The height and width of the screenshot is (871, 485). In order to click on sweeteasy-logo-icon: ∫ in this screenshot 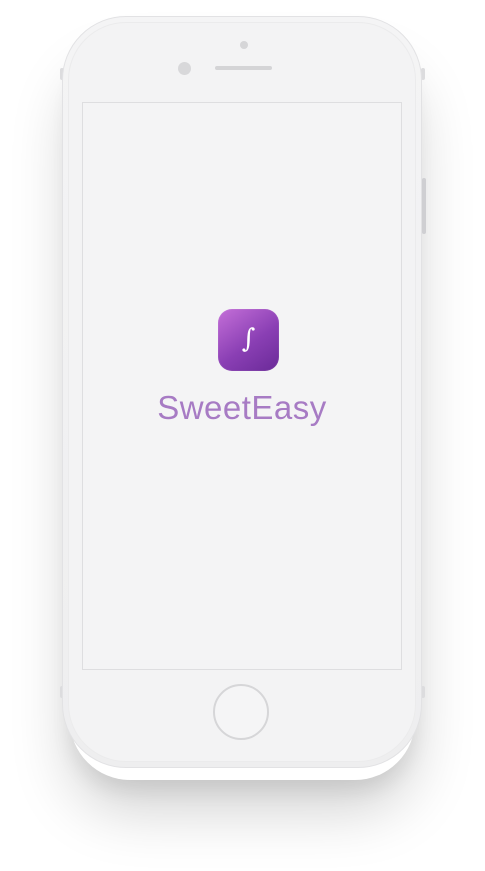, I will do `click(248, 340)`.